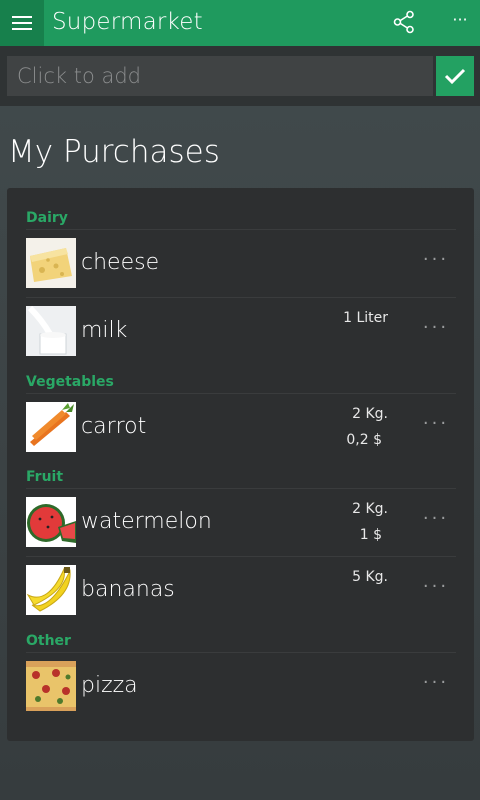 This screenshot has width=480, height=800. I want to click on group-header-dairy: Dairy, so click(47, 218).